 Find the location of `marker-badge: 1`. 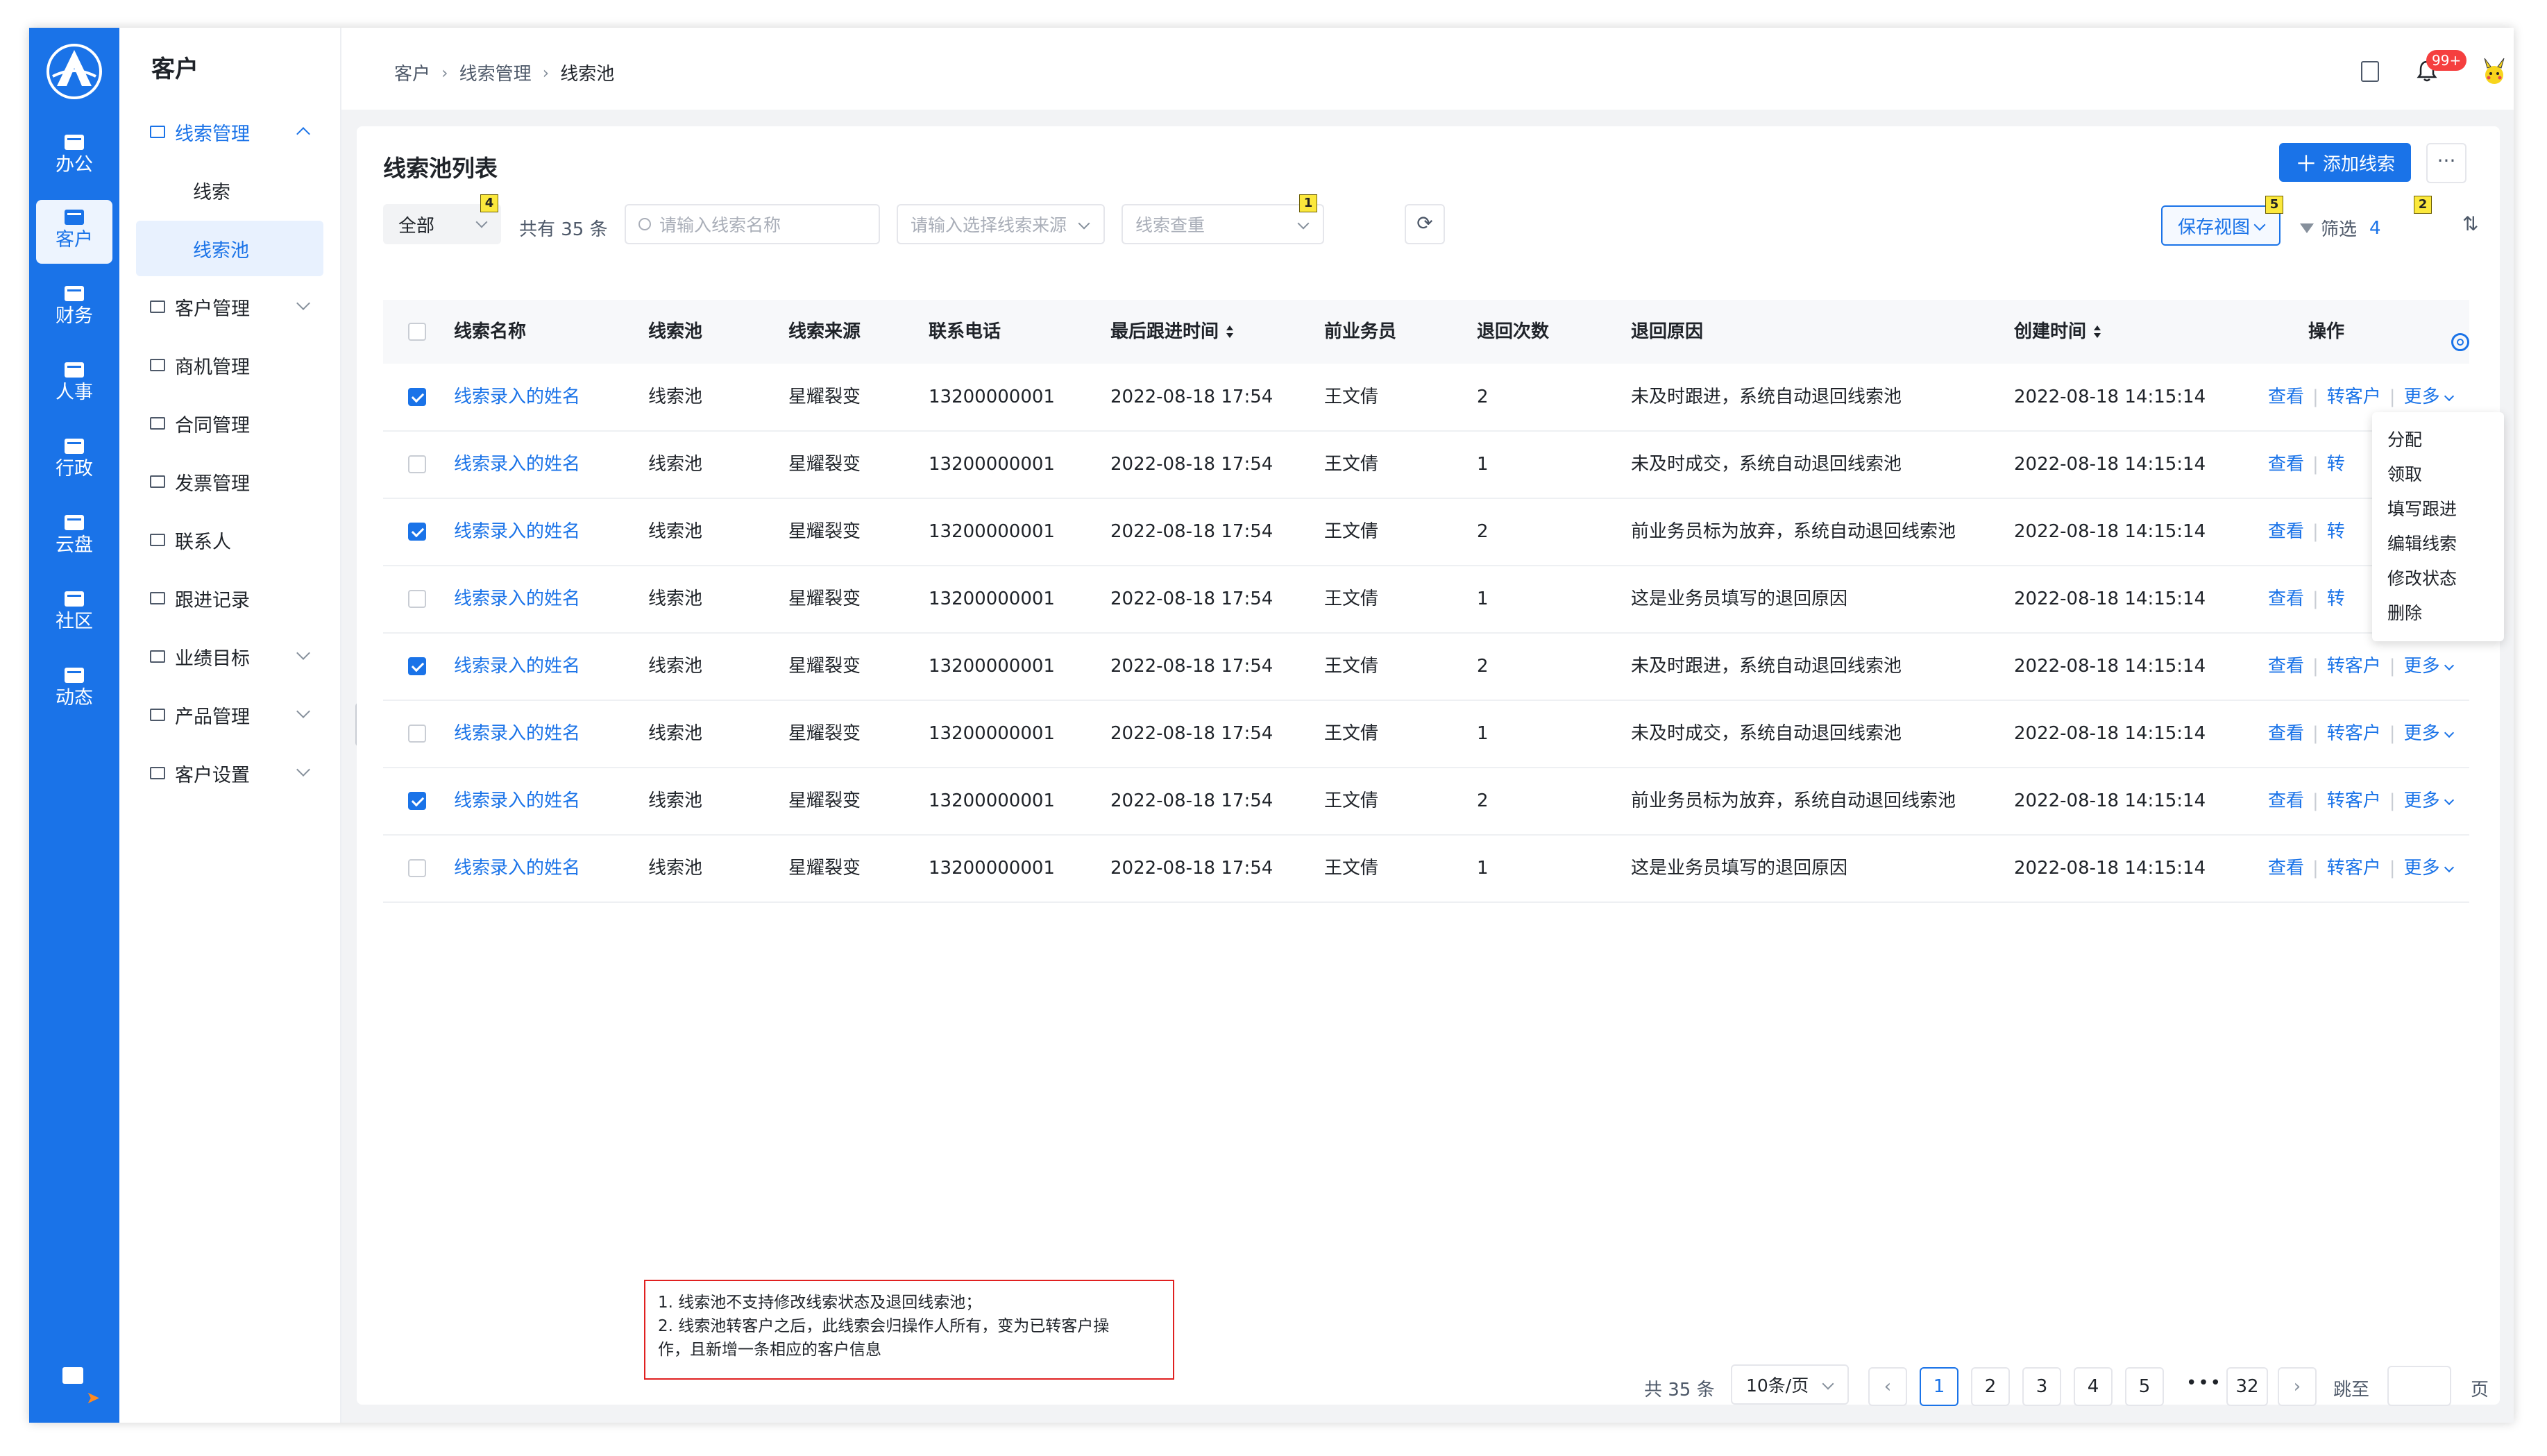

marker-badge: 1 is located at coordinates (1308, 203).